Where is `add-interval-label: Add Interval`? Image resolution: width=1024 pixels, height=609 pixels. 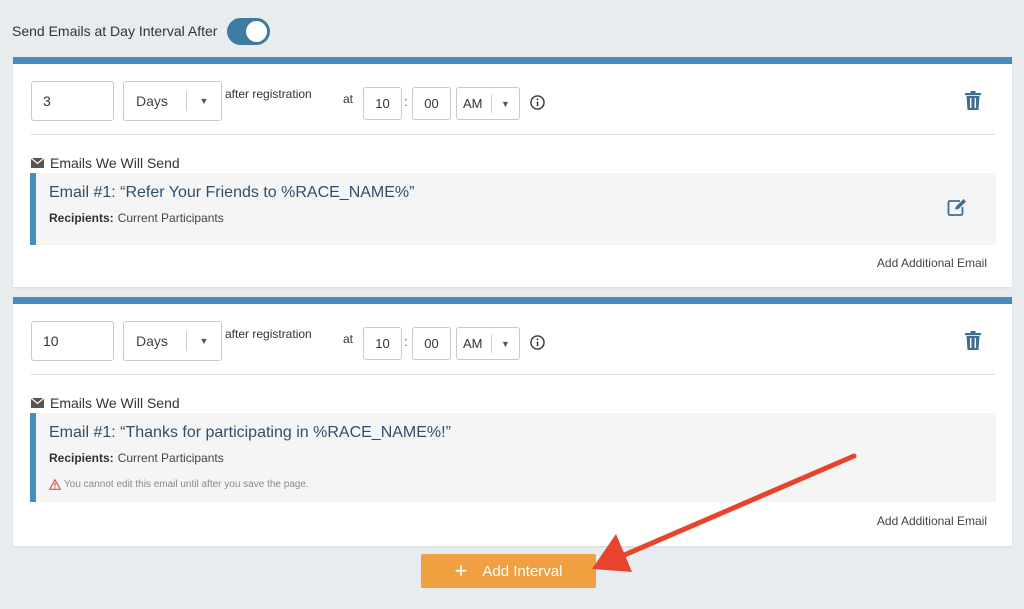
add-interval-label: Add Interval is located at coordinates (522, 571).